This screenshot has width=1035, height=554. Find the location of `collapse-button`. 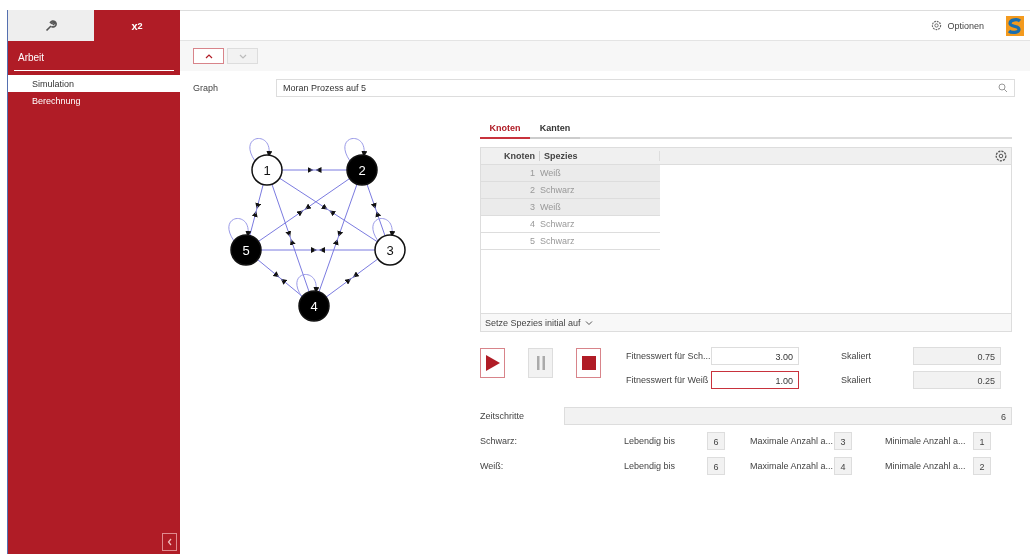

collapse-button is located at coordinates (169, 542).